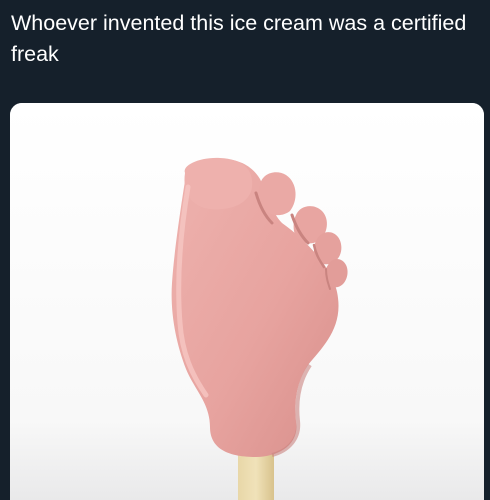 The image size is (490, 500). What do you see at coordinates (218, 183) in the screenshot?
I see `ice-cream-big-toe` at bounding box center [218, 183].